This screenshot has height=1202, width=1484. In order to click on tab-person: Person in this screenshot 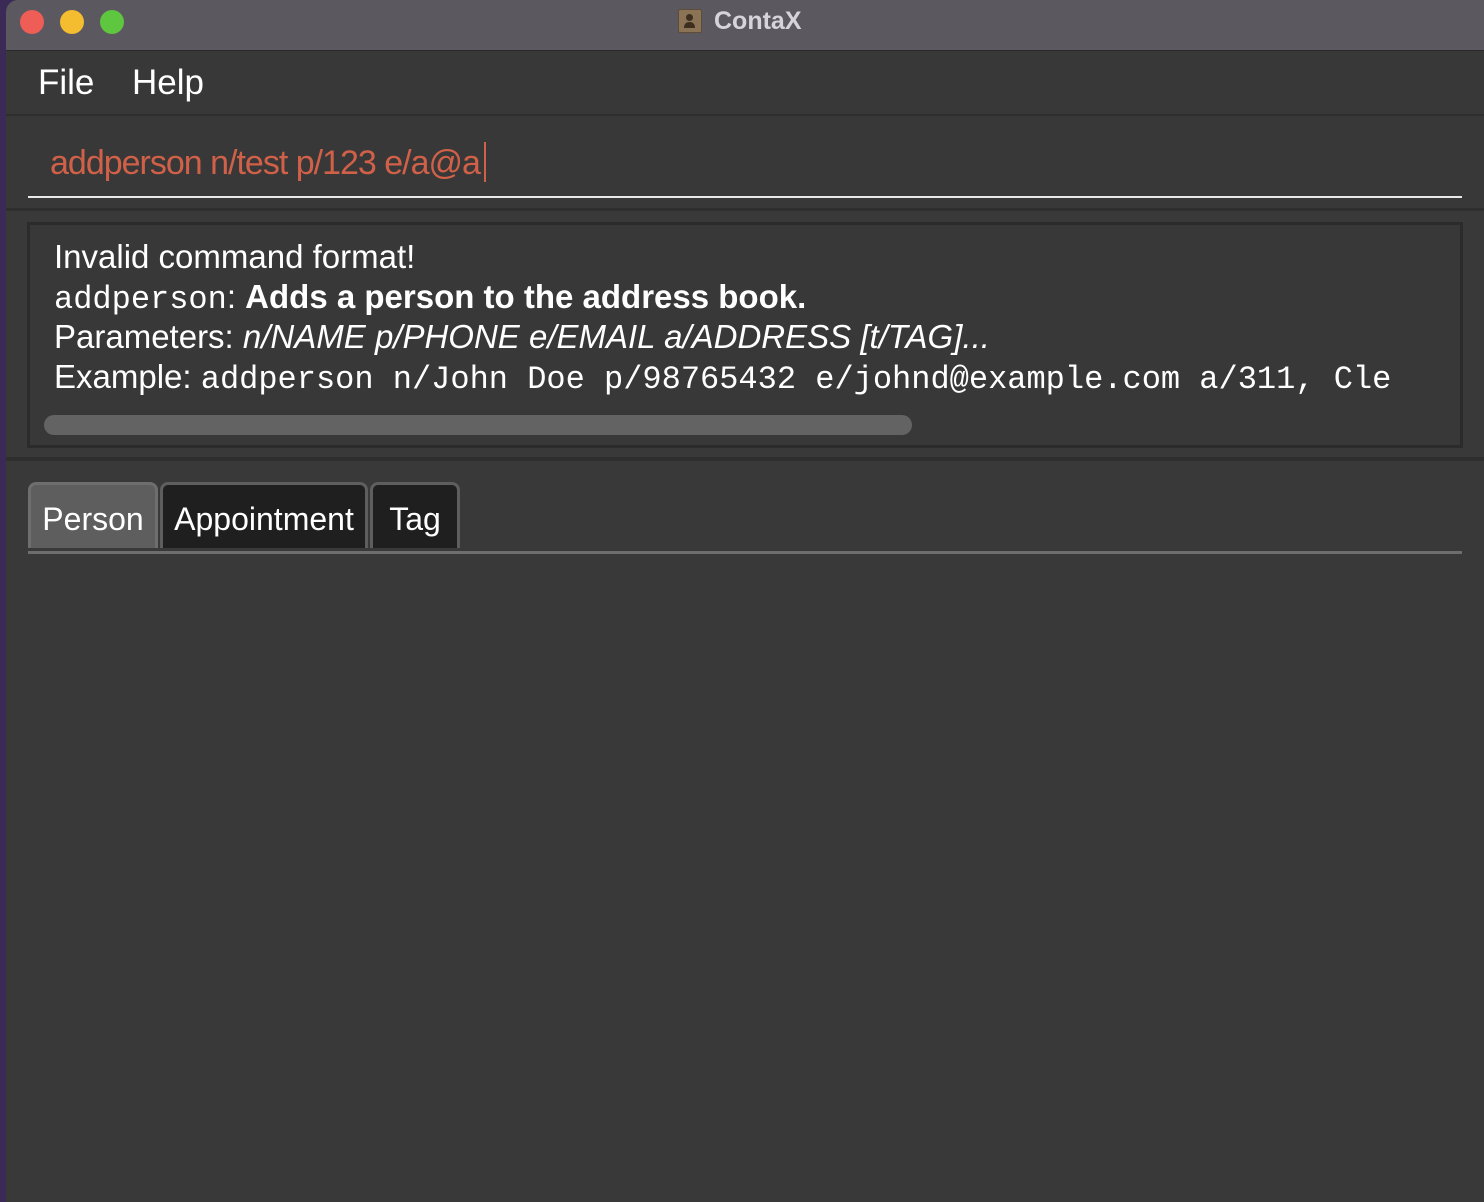, I will do `click(93, 515)`.